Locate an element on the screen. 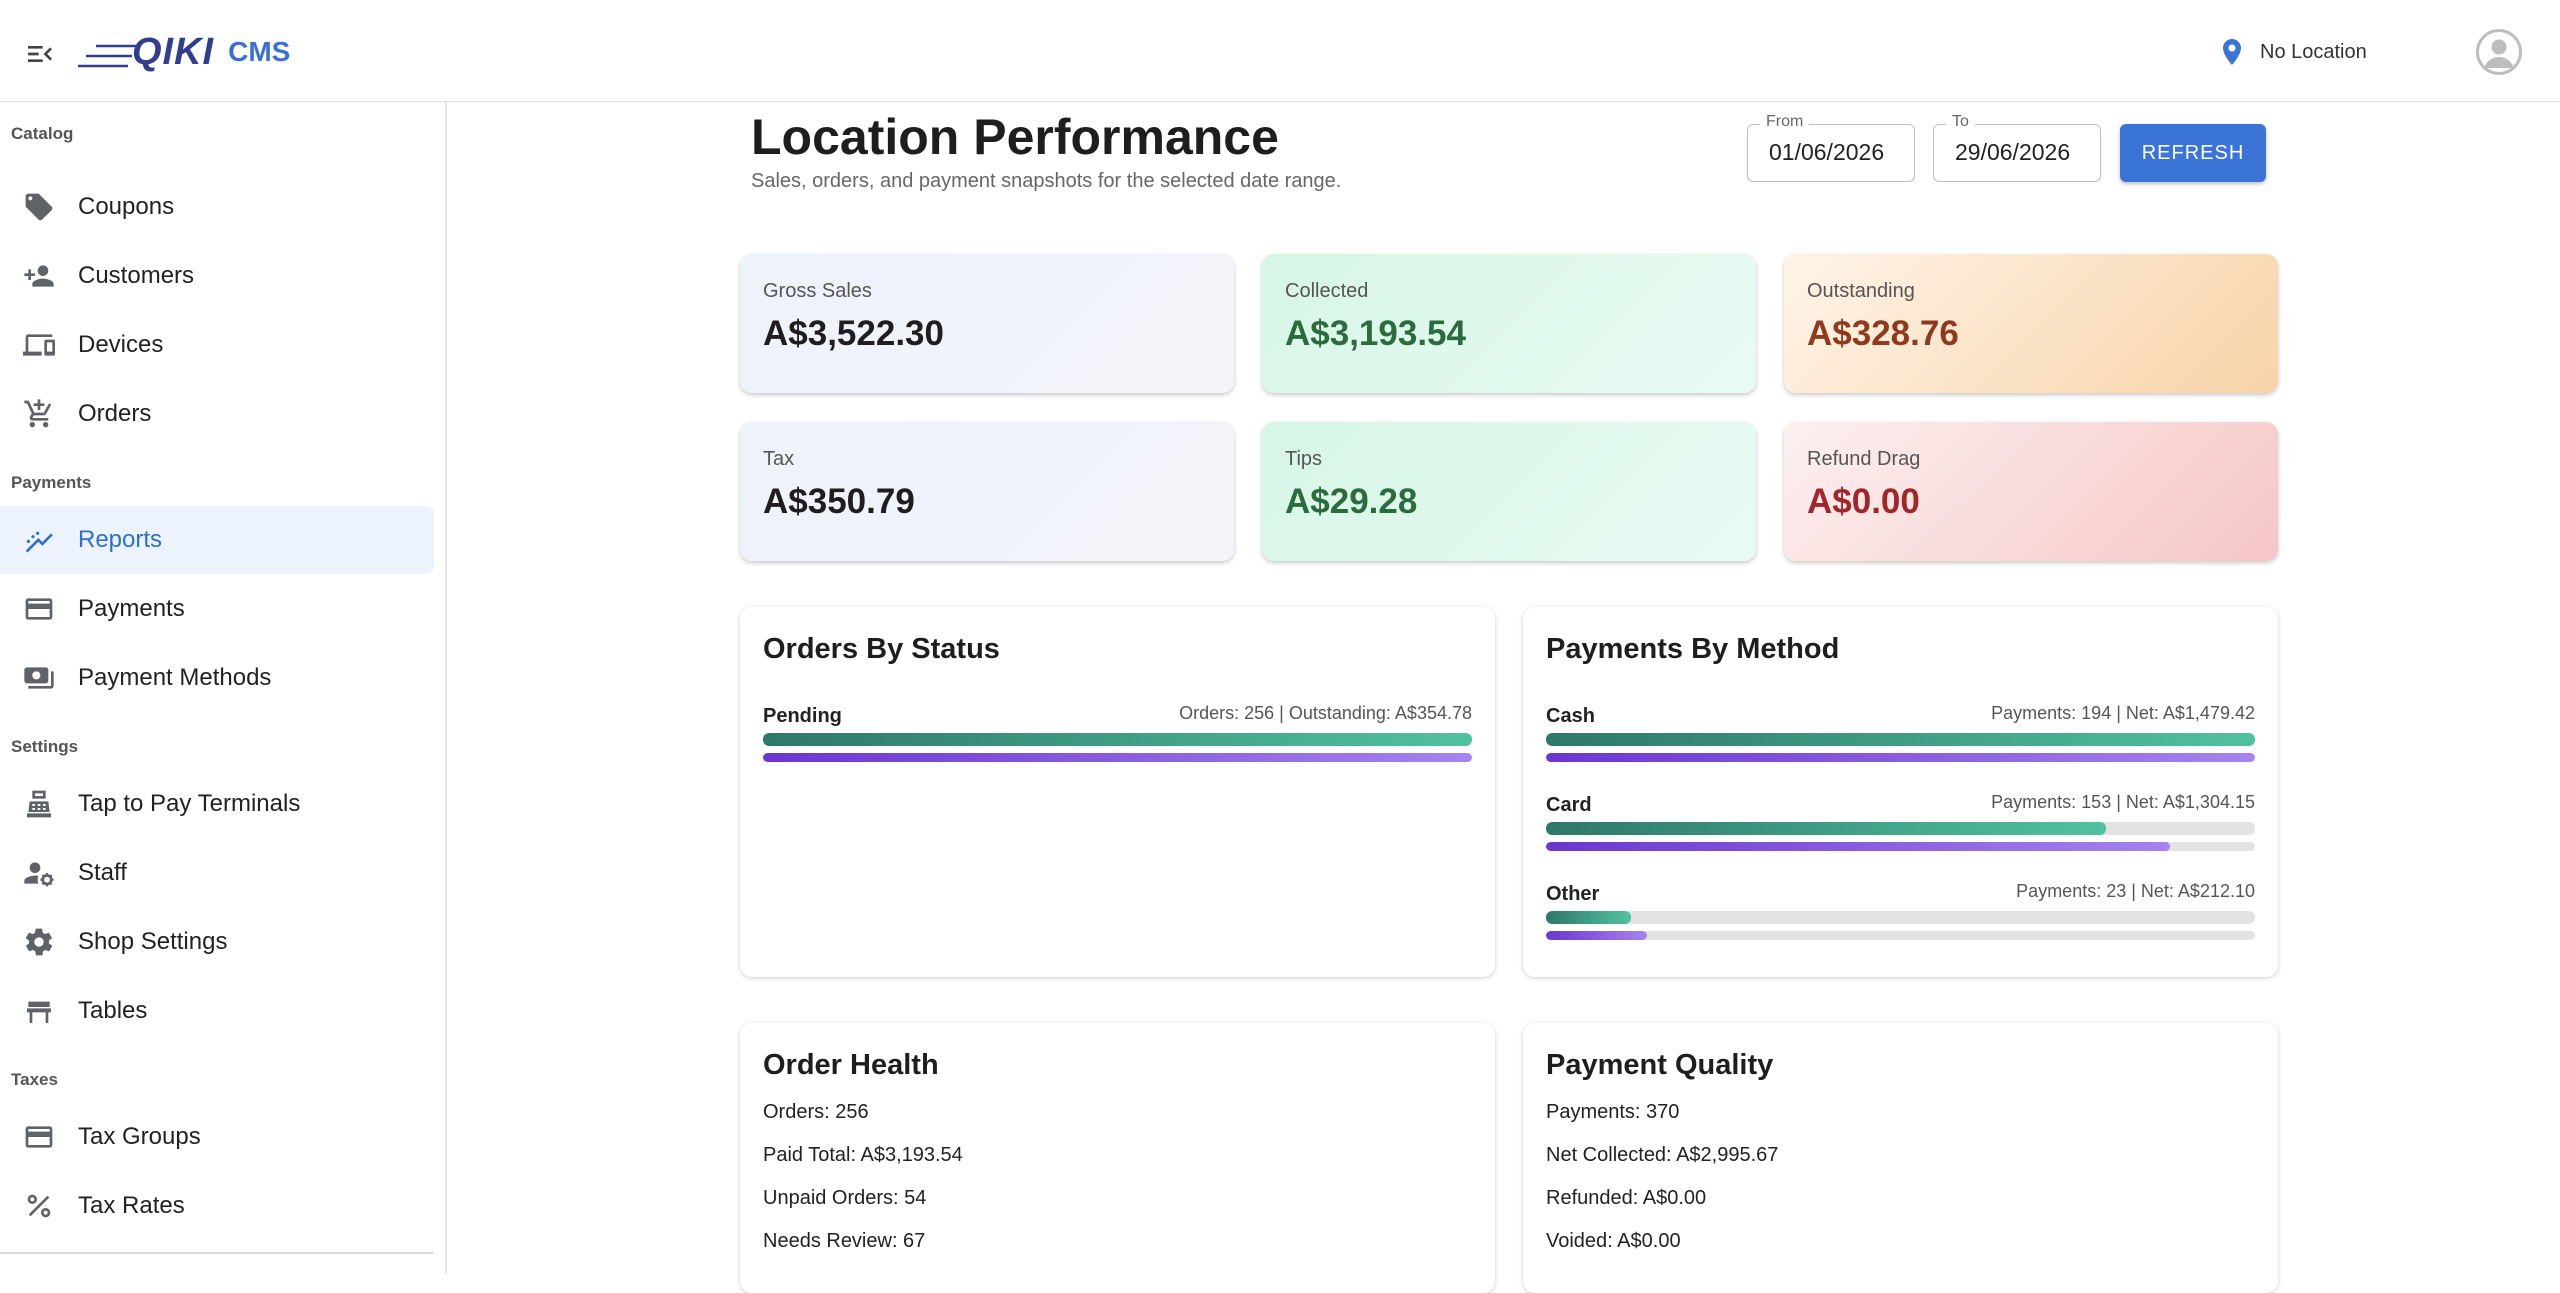  sidebar-item-label: Shop Settings is located at coordinates (153, 941).